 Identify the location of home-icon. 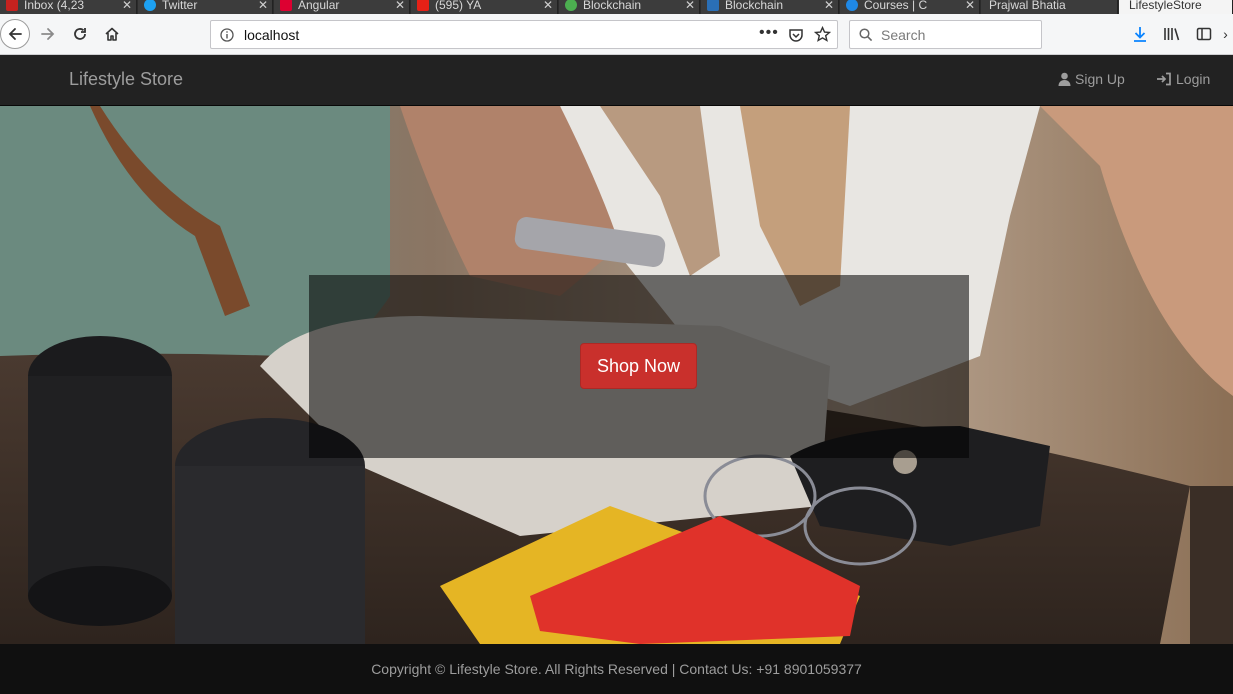
(112, 34).